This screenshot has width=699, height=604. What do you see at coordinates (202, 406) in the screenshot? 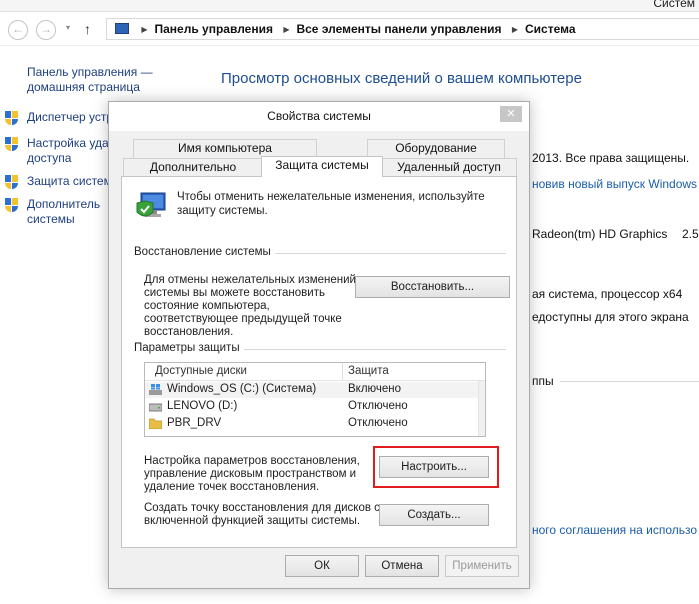
I see `drive-name: LENOVO (D:)` at bounding box center [202, 406].